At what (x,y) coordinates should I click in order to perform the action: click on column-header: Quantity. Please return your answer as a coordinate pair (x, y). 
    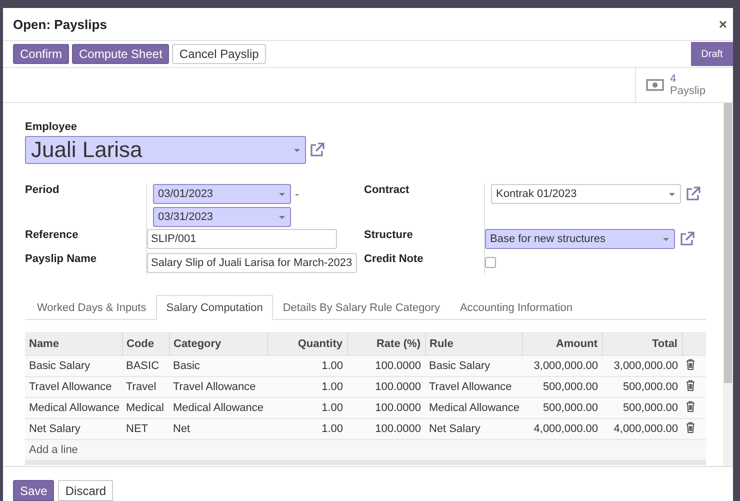
    Looking at the image, I should click on (307, 344).